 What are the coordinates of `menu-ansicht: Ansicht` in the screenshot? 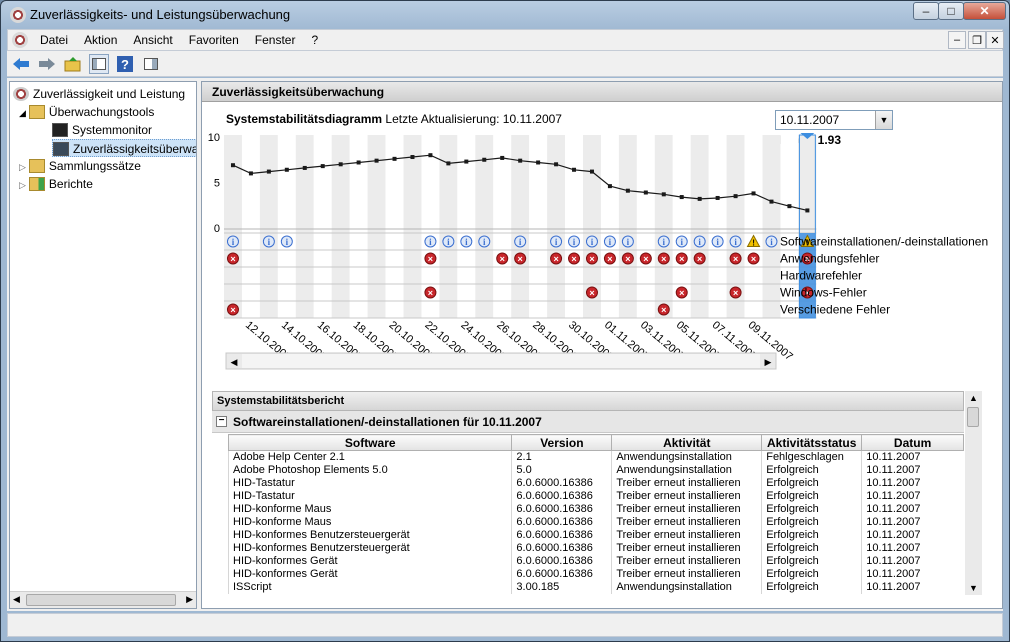 It's located at (152, 40).